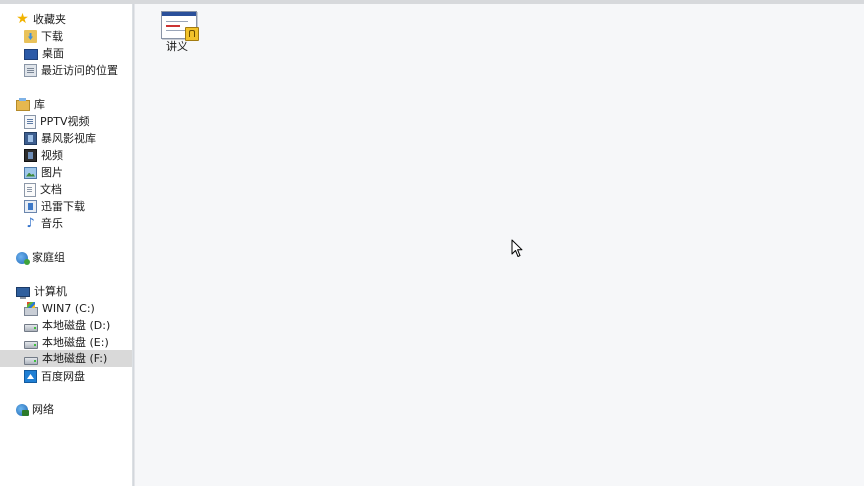 The width and height of the screenshot is (864, 486). I want to click on nav-network: 网络, so click(35, 409).